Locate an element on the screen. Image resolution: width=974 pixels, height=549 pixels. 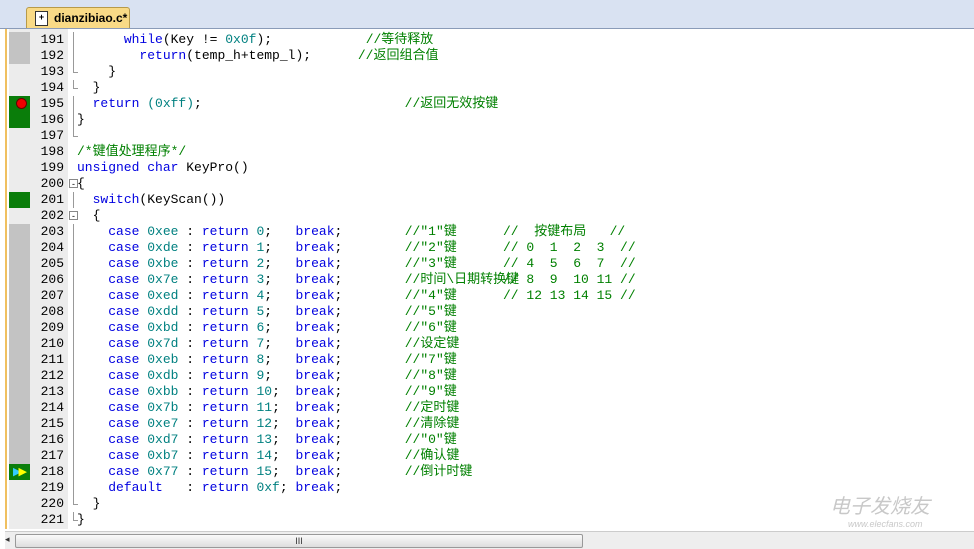
code-line: 217 case 0xb7 : return 14; break; //确认键 is located at coordinates (490, 456).